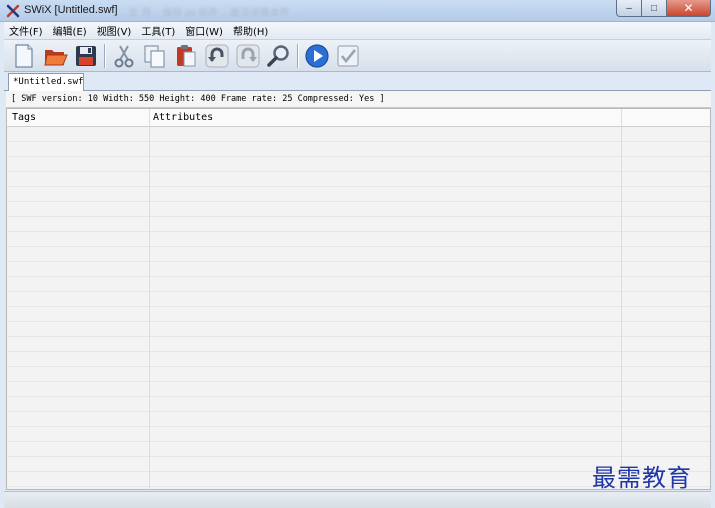 The width and height of the screenshot is (715, 508). I want to click on paste-icon, so click(185, 55).